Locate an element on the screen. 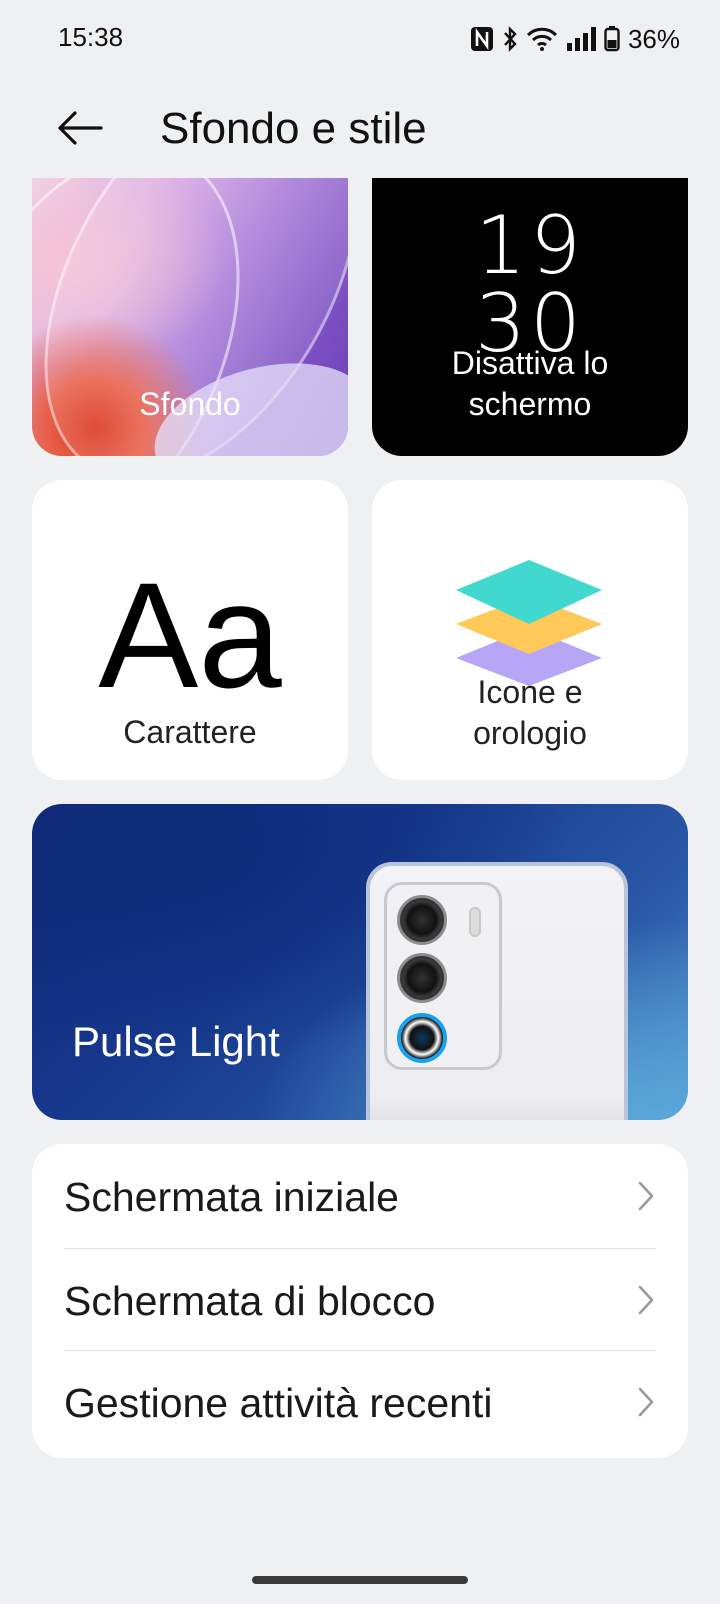 This screenshot has height=1604, width=720. list-item-home-screen: Schermata iniziale is located at coordinates (360, 1195).